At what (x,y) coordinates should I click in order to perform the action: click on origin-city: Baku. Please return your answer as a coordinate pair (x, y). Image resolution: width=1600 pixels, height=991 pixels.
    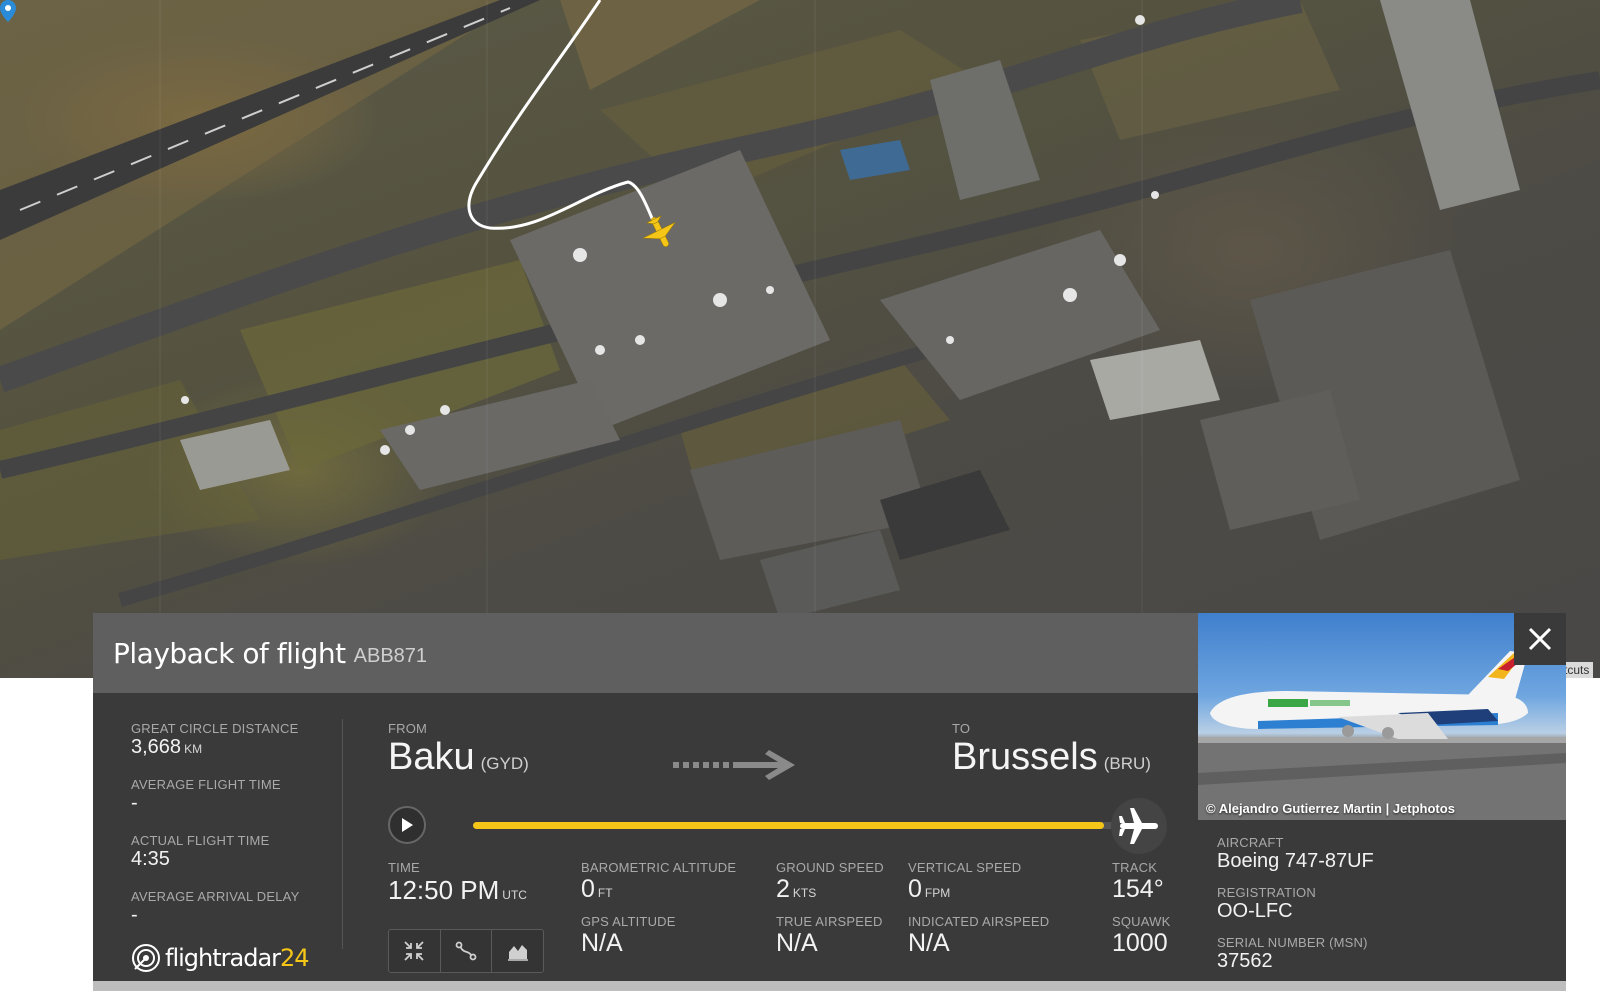
    Looking at the image, I should click on (431, 757).